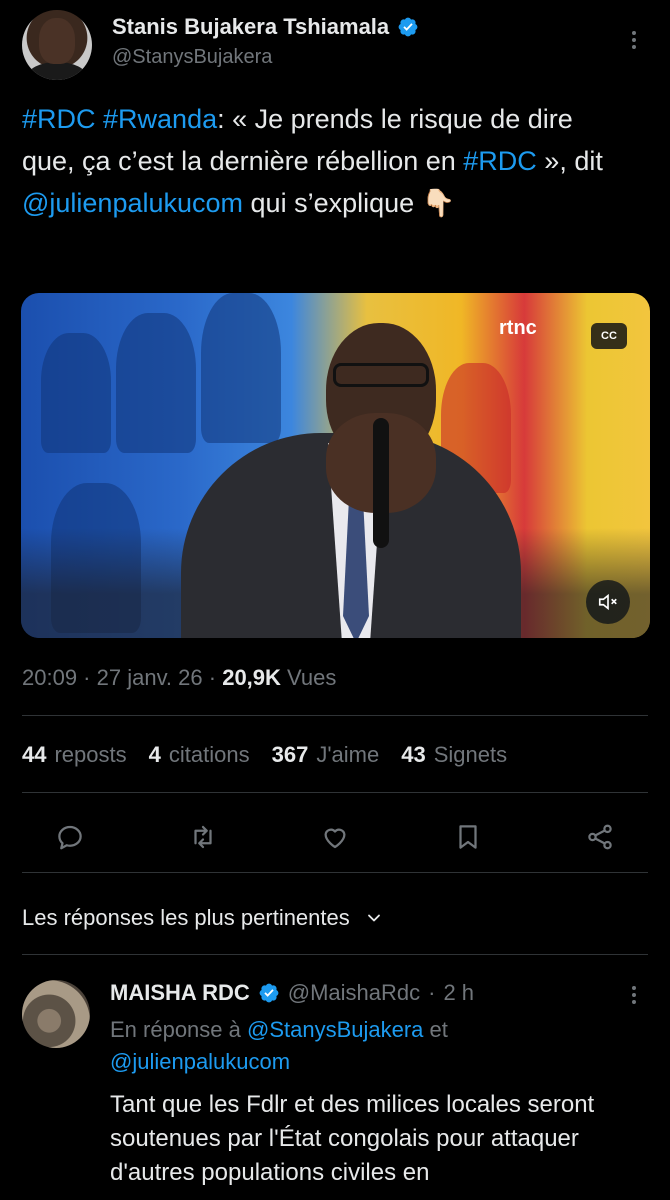  Describe the element at coordinates (326, 755) in the screenshot. I see `likes-stat: 367 J'aime` at that location.